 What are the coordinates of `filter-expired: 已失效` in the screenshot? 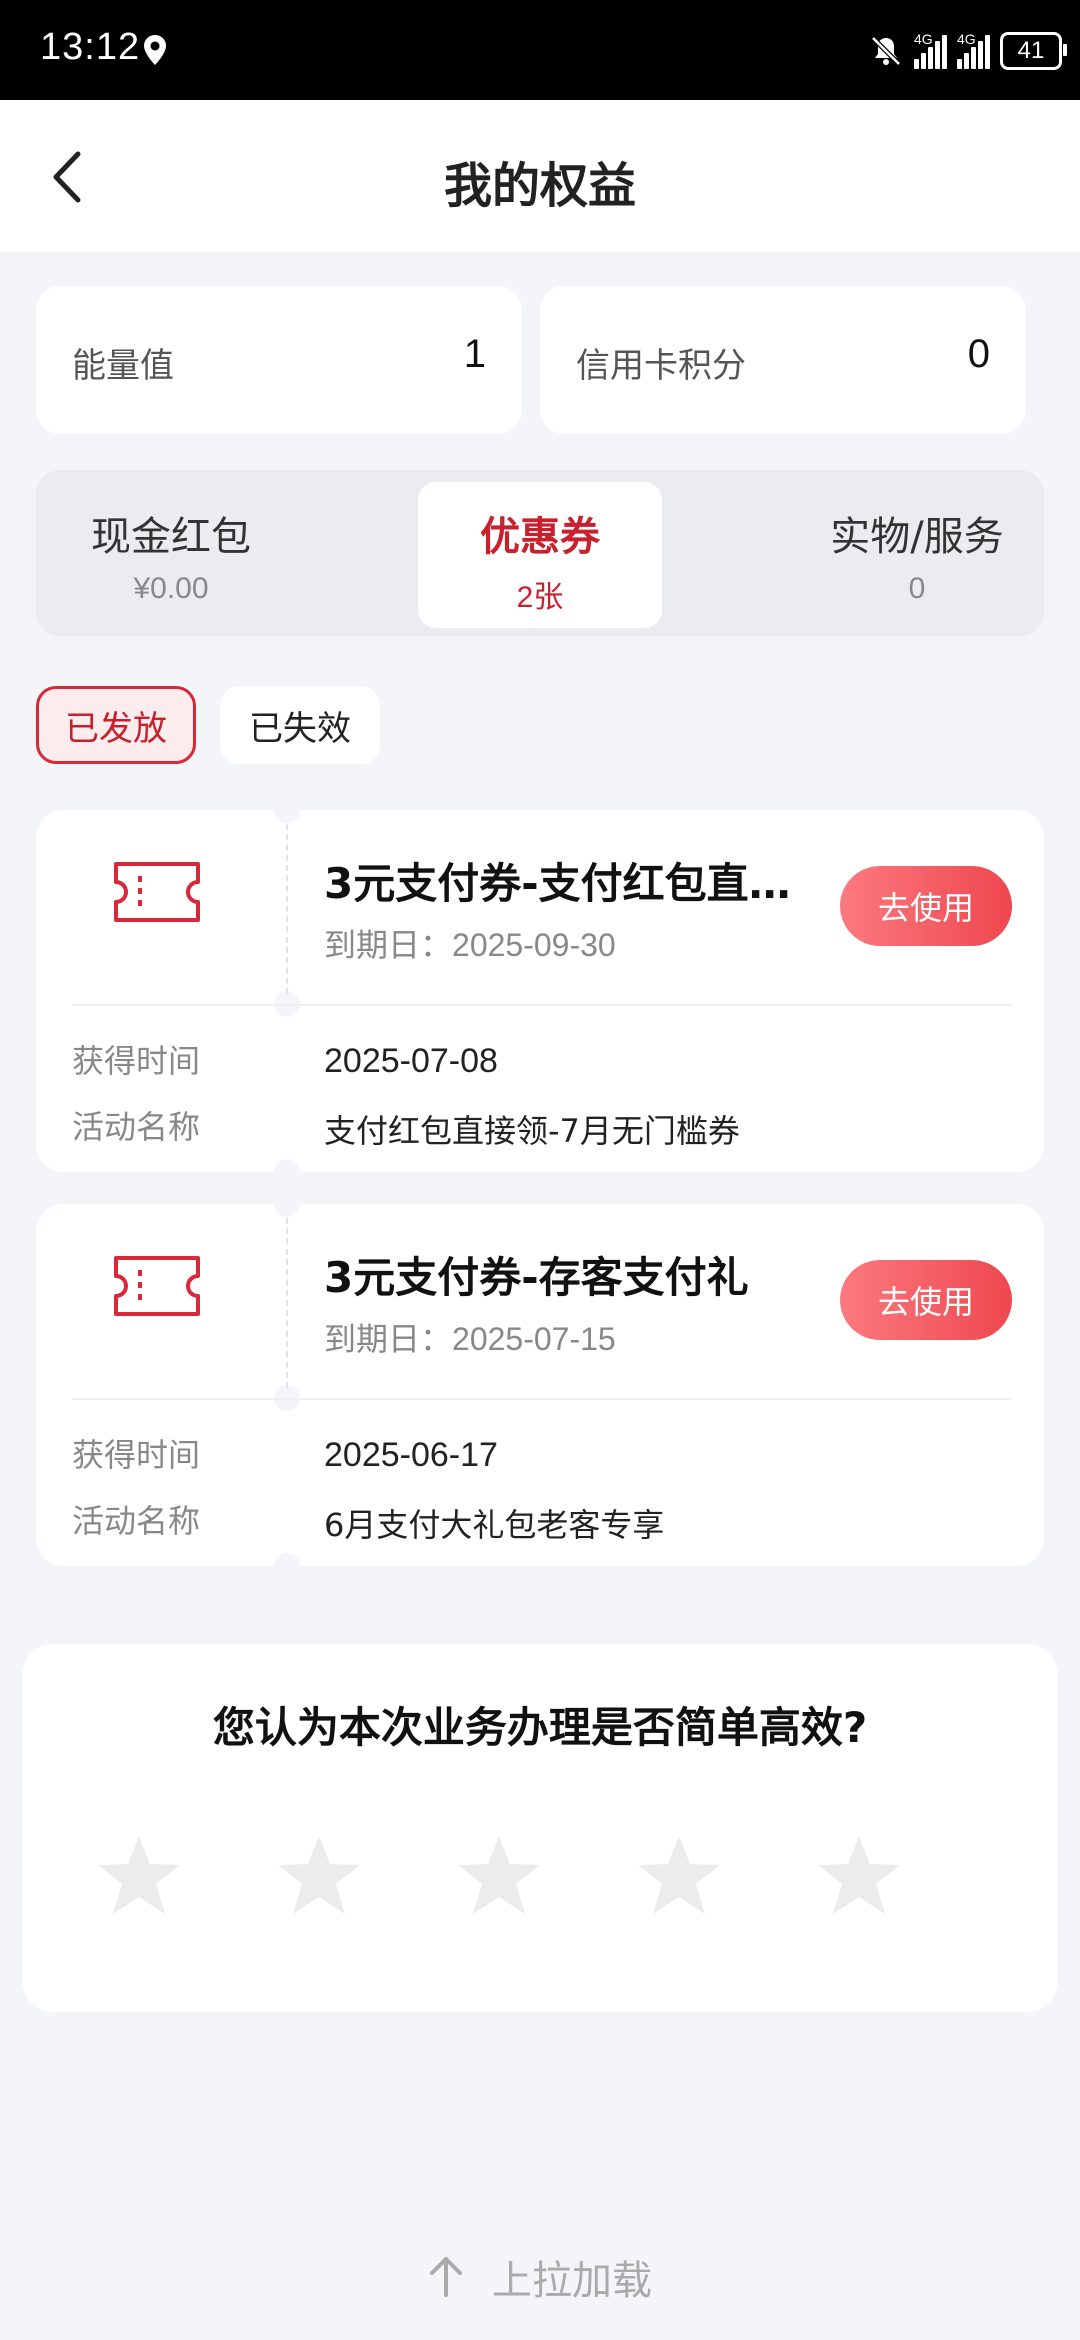 It's located at (300, 725).